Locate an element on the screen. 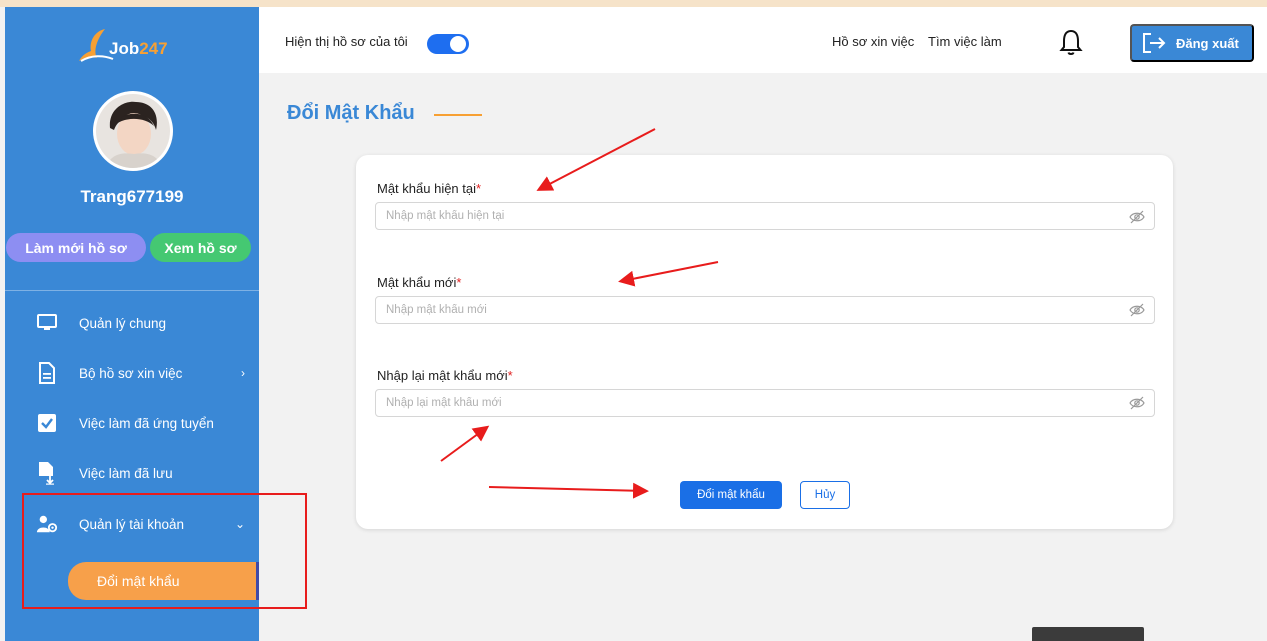  bell-icon is located at coordinates (1071, 42).